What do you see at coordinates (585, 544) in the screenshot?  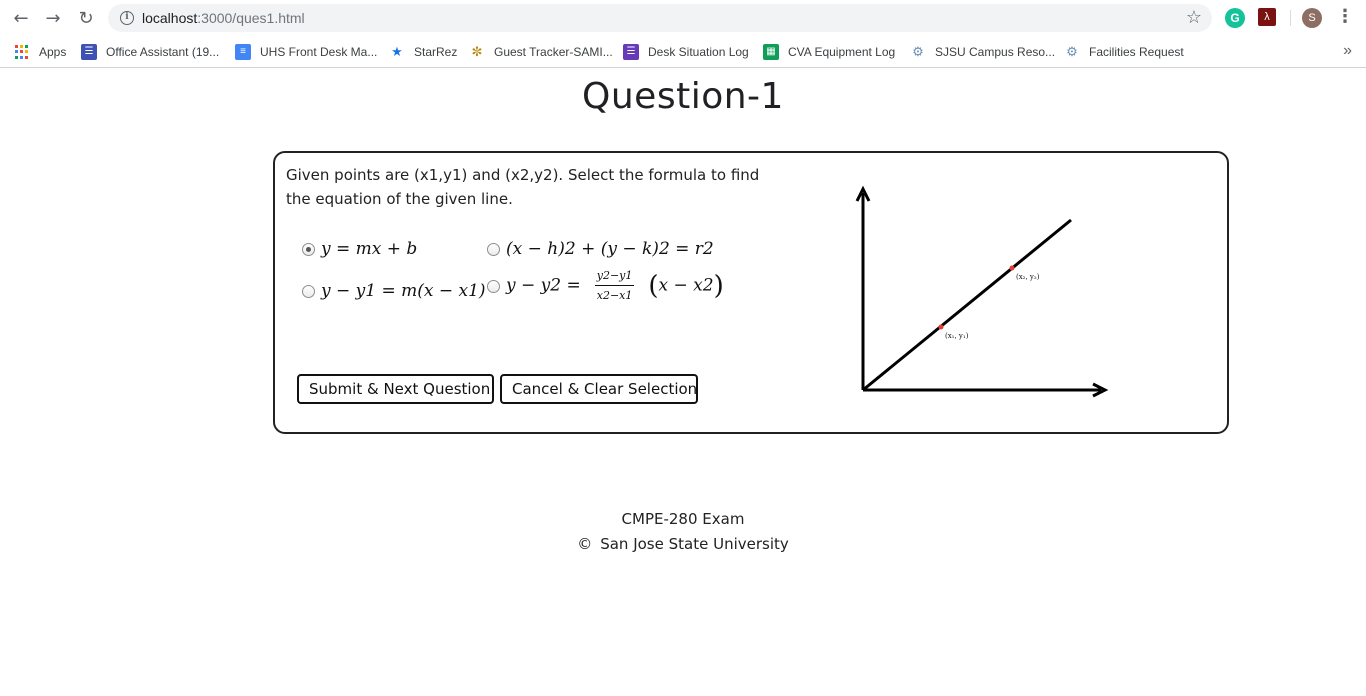 I see `copyright-icon: ©` at bounding box center [585, 544].